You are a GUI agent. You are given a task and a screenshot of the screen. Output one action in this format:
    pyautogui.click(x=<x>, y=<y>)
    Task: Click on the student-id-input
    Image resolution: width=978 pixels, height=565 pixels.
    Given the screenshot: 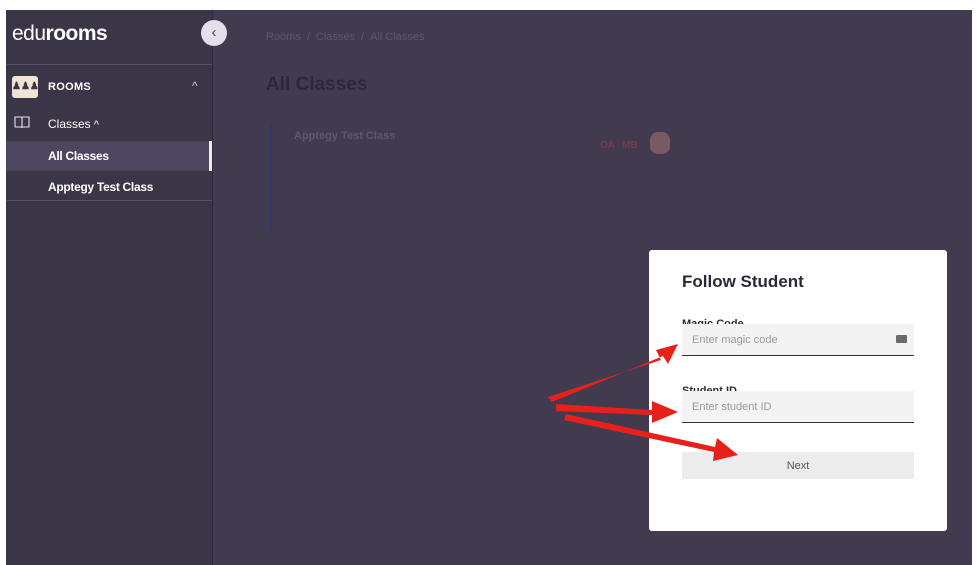 What is the action you would take?
    pyautogui.click(x=798, y=407)
    